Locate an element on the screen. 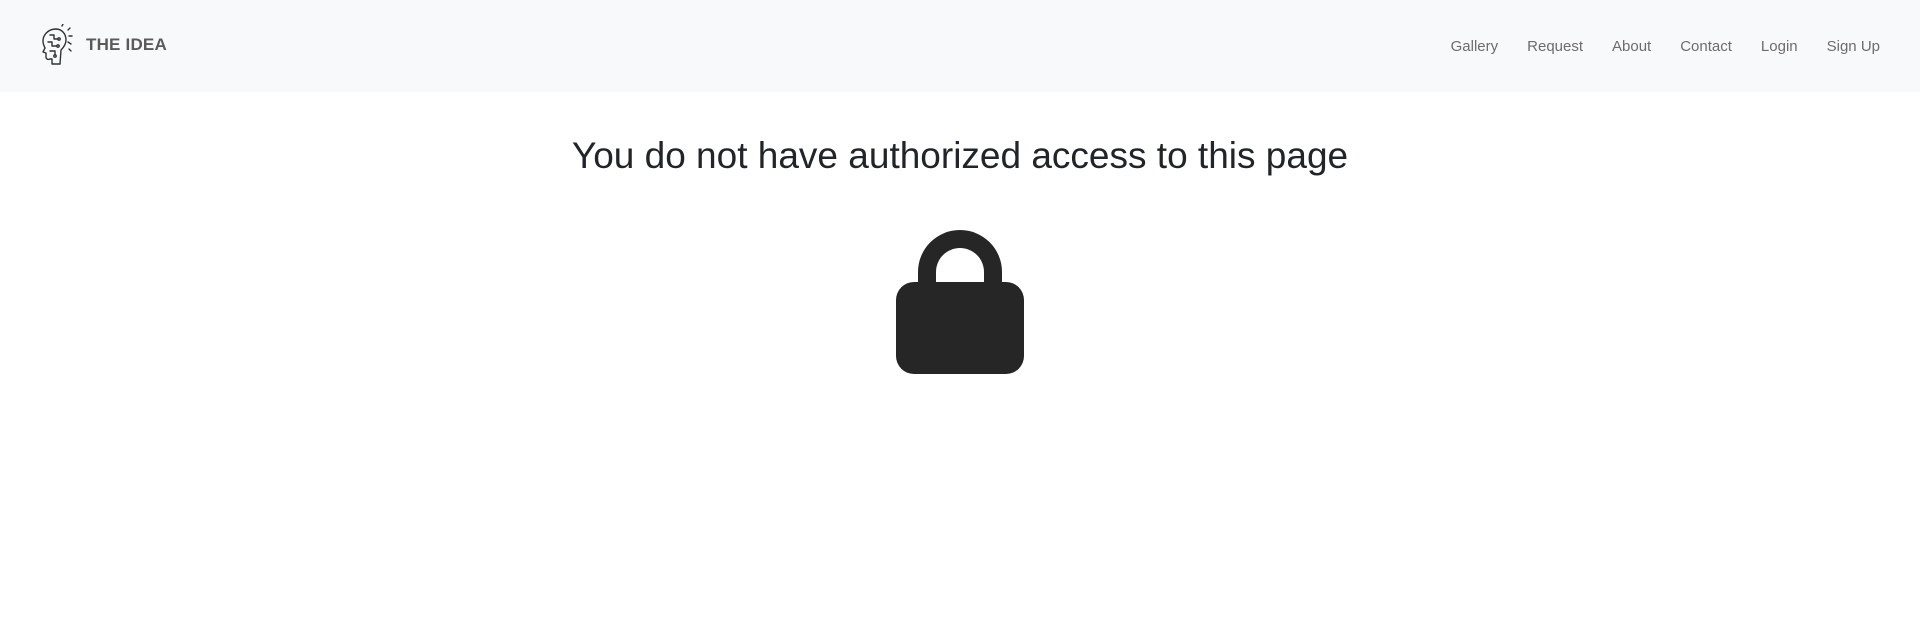 The width and height of the screenshot is (1920, 617). nav-link-request: Request is located at coordinates (1555, 46).